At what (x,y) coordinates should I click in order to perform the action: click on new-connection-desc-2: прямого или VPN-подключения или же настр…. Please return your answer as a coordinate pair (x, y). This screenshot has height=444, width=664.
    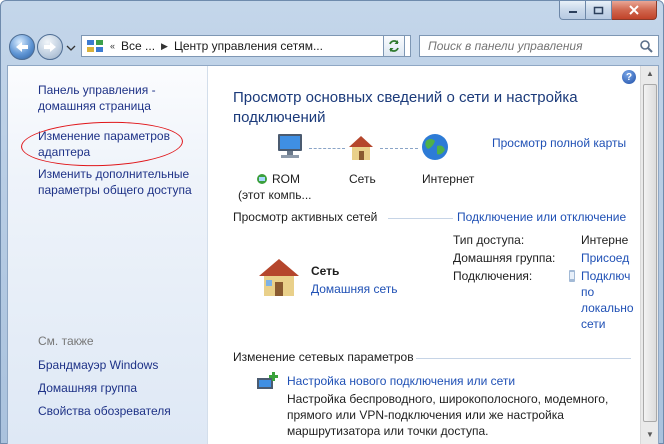
    Looking at the image, I should click on (425, 415).